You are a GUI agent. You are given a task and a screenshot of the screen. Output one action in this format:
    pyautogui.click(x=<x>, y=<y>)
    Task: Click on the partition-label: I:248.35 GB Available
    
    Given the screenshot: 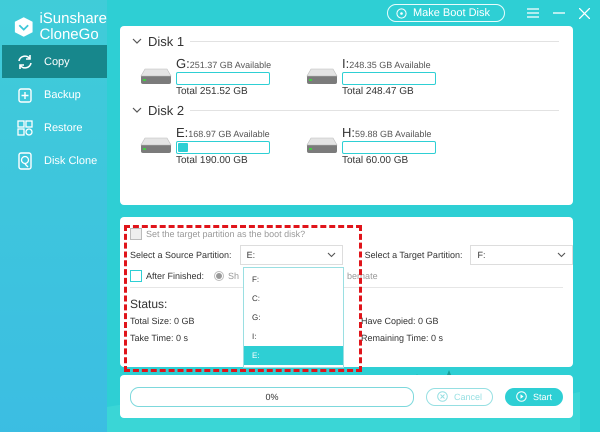 What is the action you would take?
    pyautogui.click(x=387, y=63)
    